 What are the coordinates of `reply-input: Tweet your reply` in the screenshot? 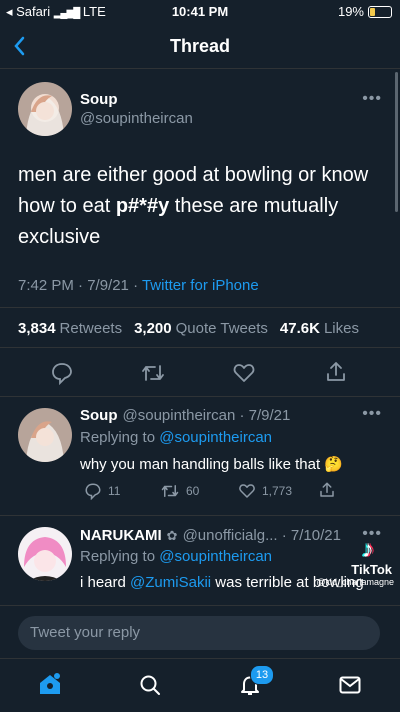 It's located at (199, 633).